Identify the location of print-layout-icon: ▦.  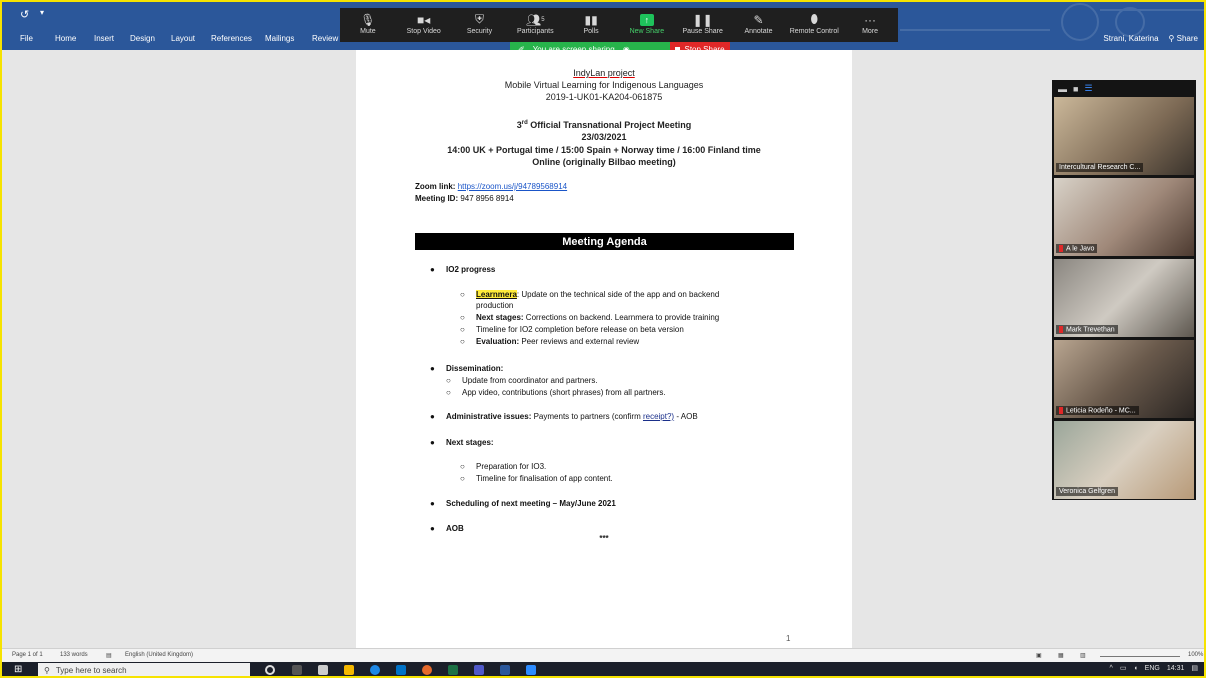
(1061, 655).